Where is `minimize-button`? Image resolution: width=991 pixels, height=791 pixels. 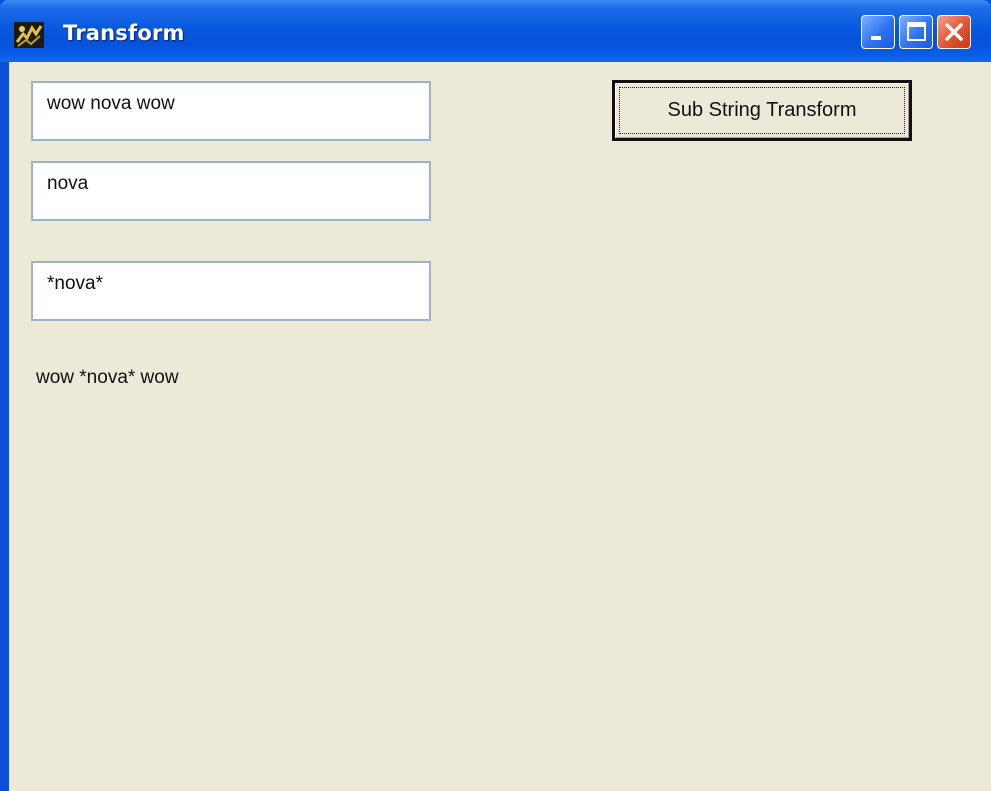 minimize-button is located at coordinates (878, 32).